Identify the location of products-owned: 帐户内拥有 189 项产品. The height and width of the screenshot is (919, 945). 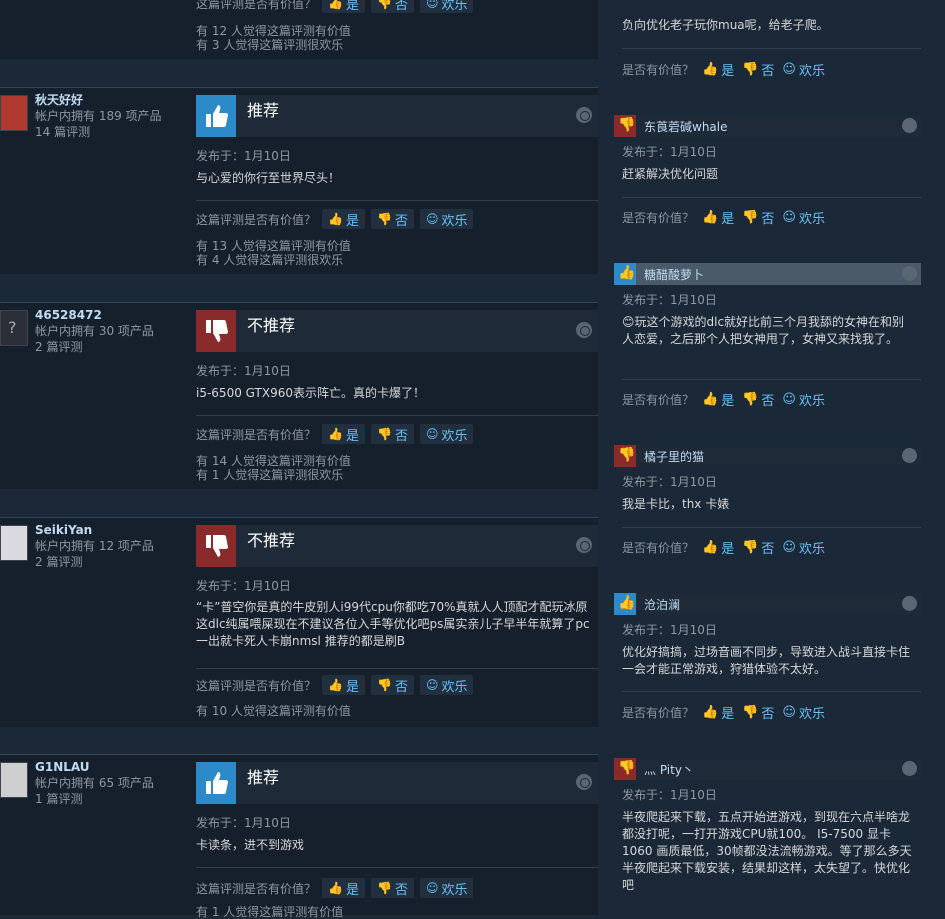
(98, 116).